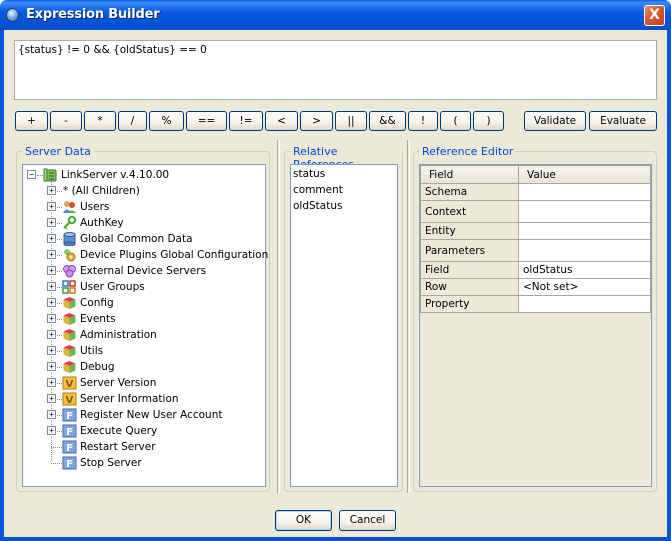 The width and height of the screenshot is (671, 541). What do you see at coordinates (469, 211) in the screenshot?
I see `property-field: Context` at bounding box center [469, 211].